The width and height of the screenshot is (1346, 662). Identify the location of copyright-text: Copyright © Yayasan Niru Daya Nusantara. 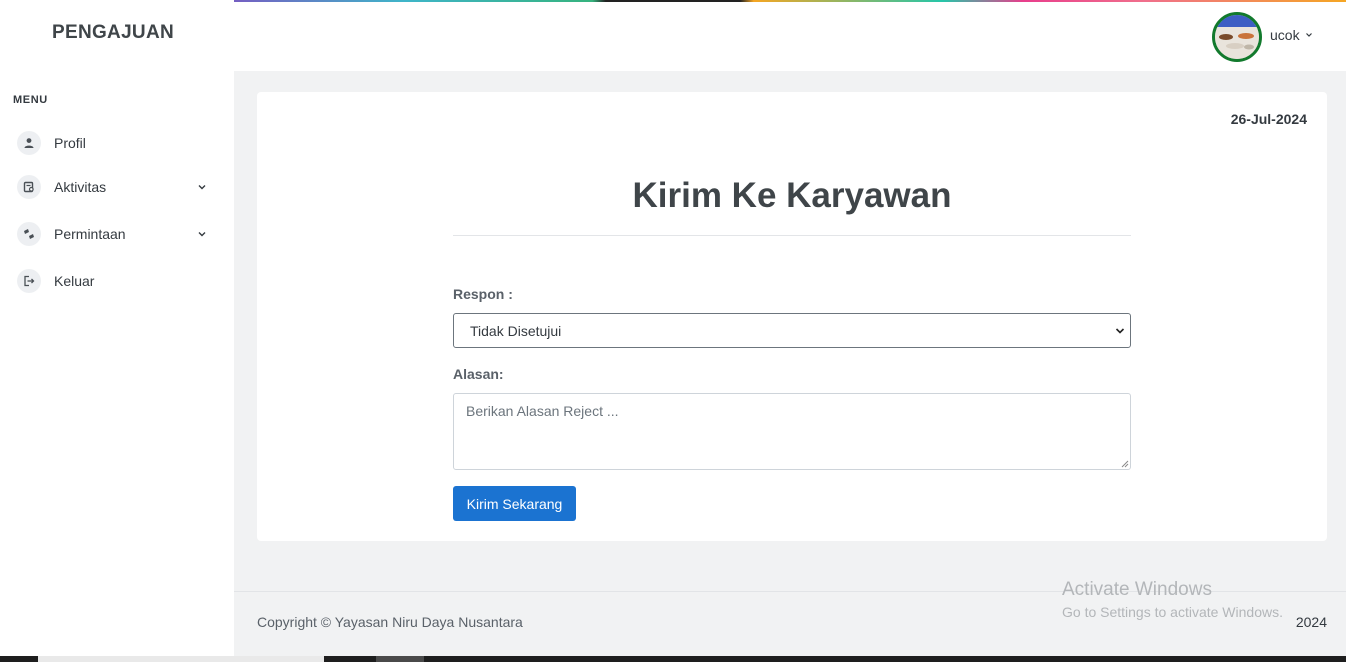
(390, 622).